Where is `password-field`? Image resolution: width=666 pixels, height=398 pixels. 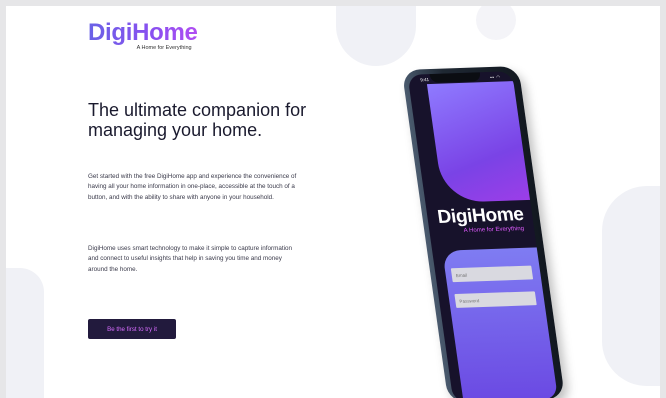
password-field is located at coordinates (495, 299).